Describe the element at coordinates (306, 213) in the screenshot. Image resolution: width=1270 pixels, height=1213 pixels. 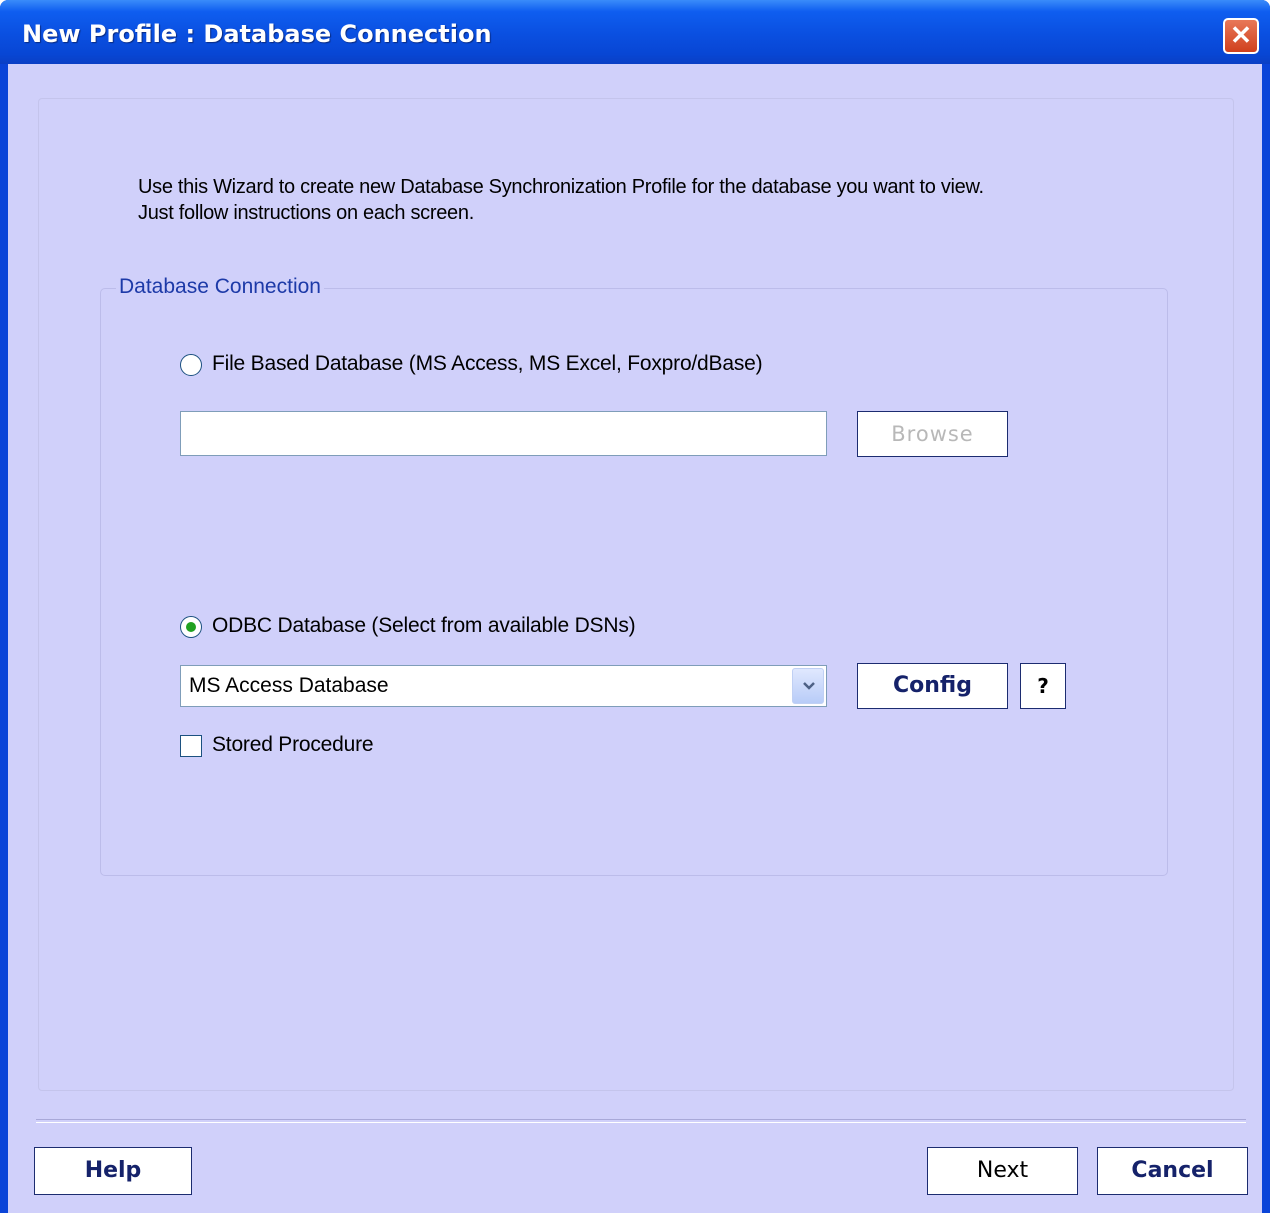
I see `intro-line-2: Just follow instructions on each screen.` at that location.